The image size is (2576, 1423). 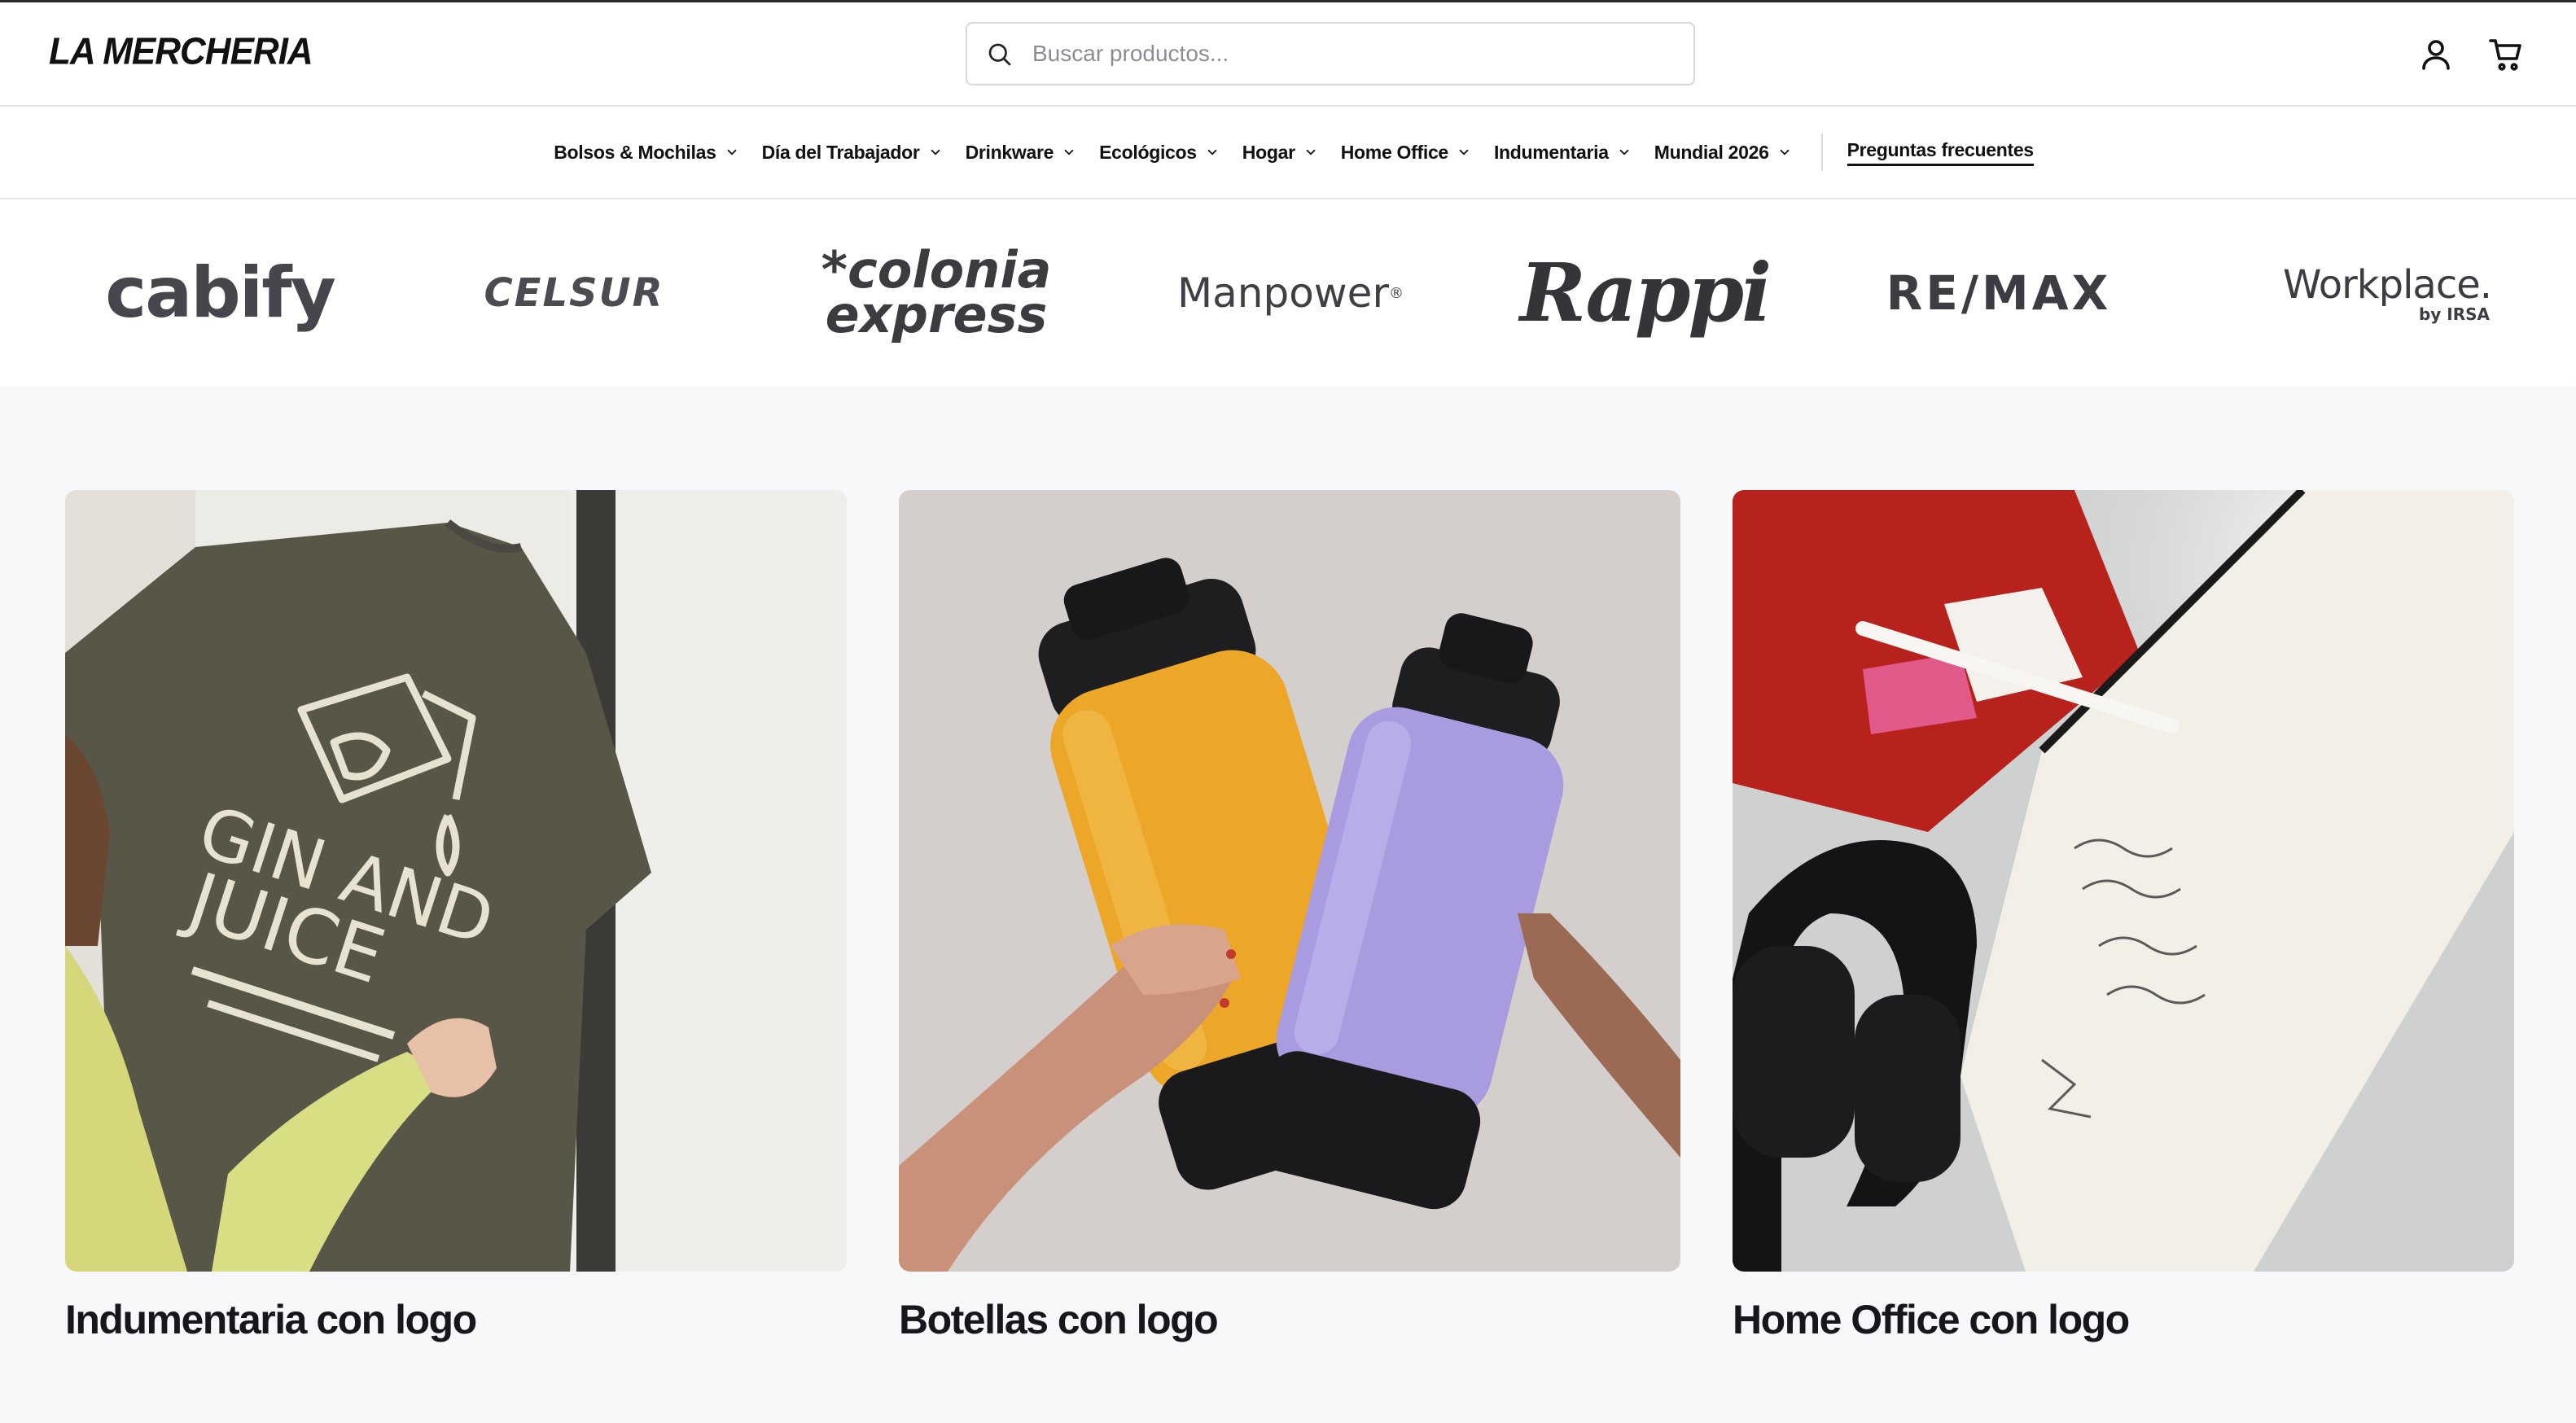 I want to click on brand-logo-manpower: Manpower ®, so click(x=1290, y=293).